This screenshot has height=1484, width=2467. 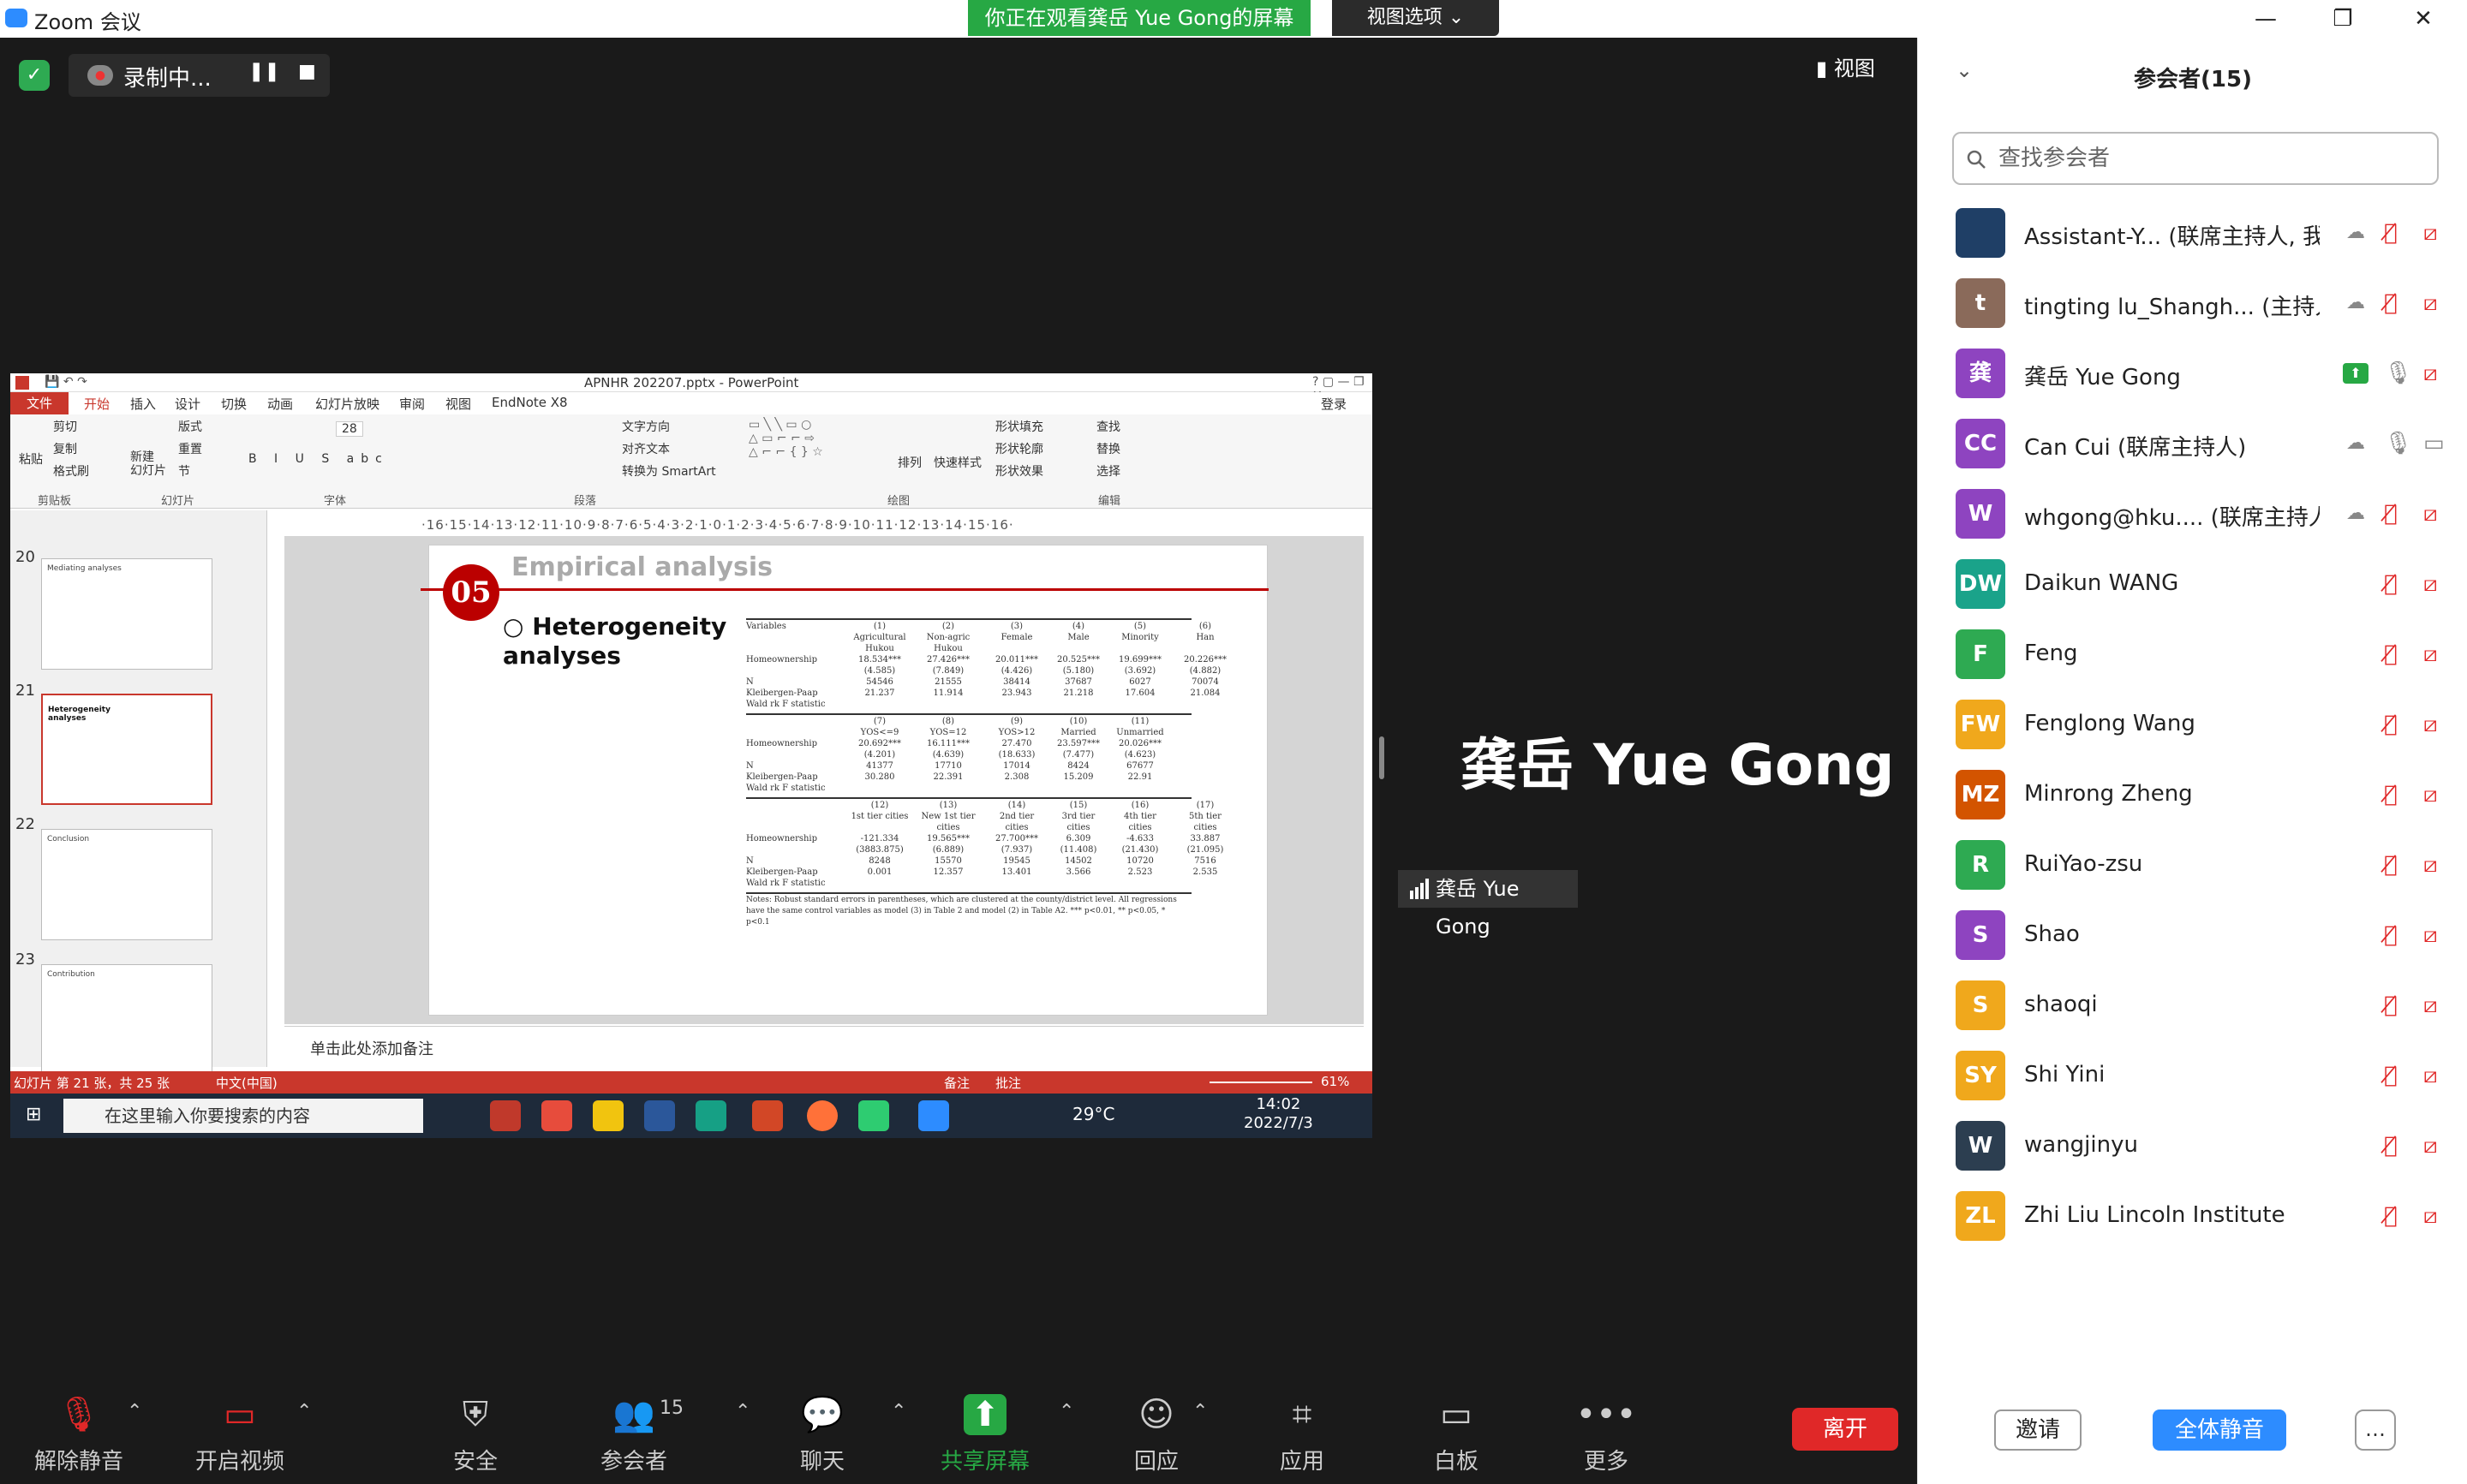 What do you see at coordinates (556, 1116) in the screenshot?
I see `pdf-app-icon` at bounding box center [556, 1116].